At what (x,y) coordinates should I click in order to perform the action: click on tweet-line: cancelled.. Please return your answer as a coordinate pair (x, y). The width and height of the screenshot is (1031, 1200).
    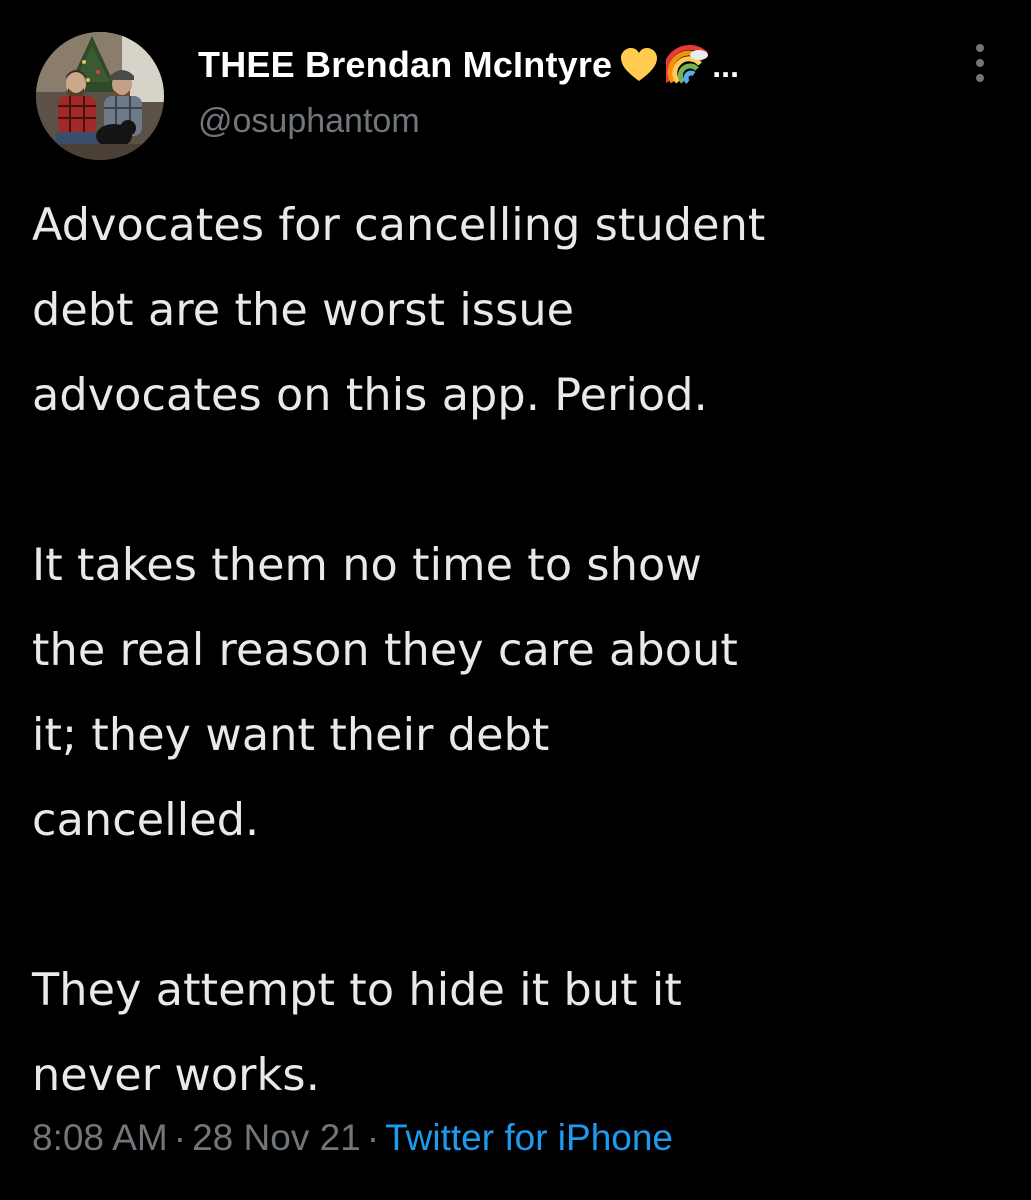
    Looking at the image, I should click on (146, 820).